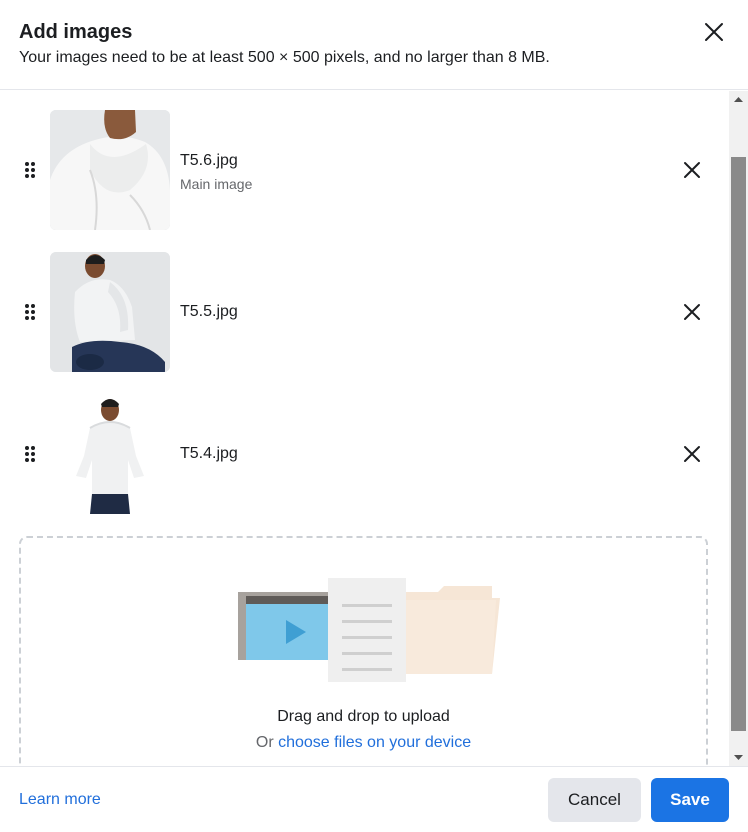 The image size is (748, 832). Describe the element at coordinates (209, 311) in the screenshot. I see `image-filename: T5.5.jpg` at that location.